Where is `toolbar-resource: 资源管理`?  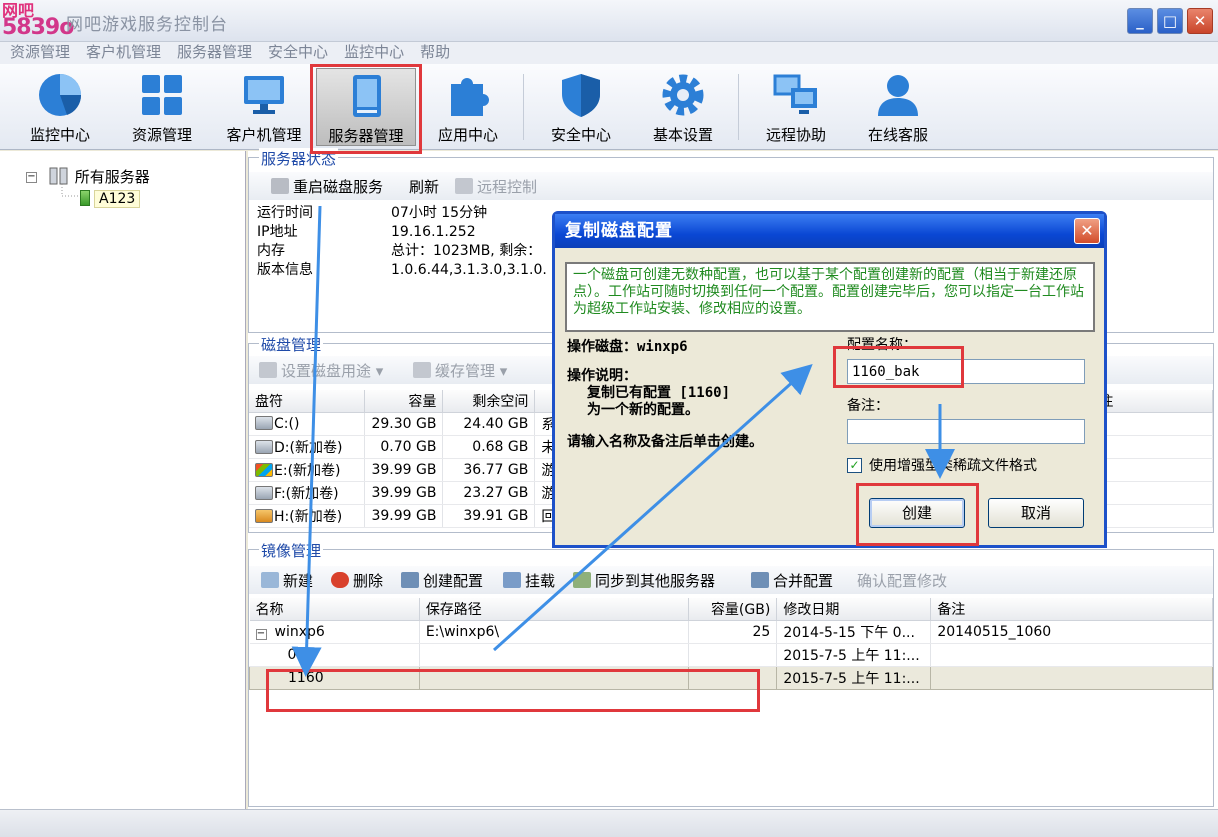 toolbar-resource: 资源管理 is located at coordinates (162, 107).